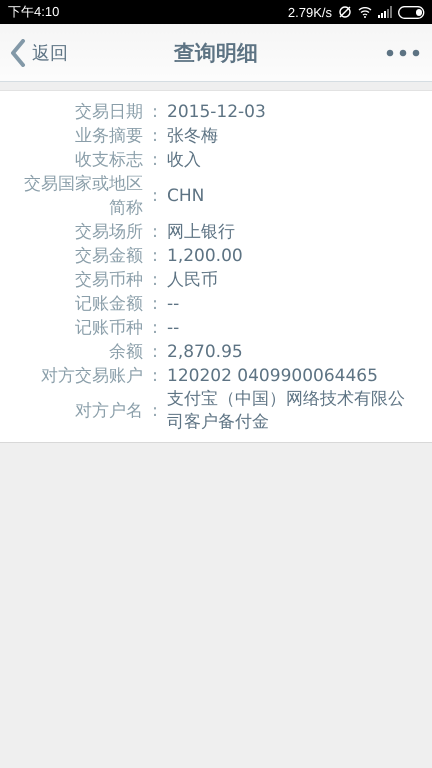  I want to click on field-label: 业务摘要, so click(108, 136).